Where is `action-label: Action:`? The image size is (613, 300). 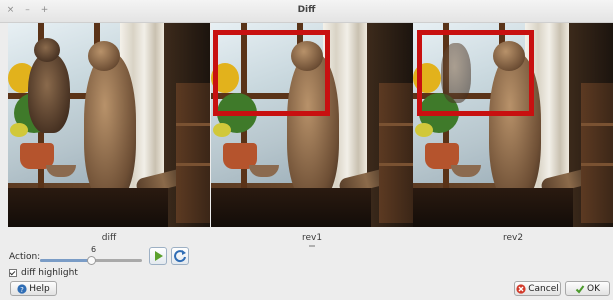
action-label: Action: is located at coordinates (25, 257).